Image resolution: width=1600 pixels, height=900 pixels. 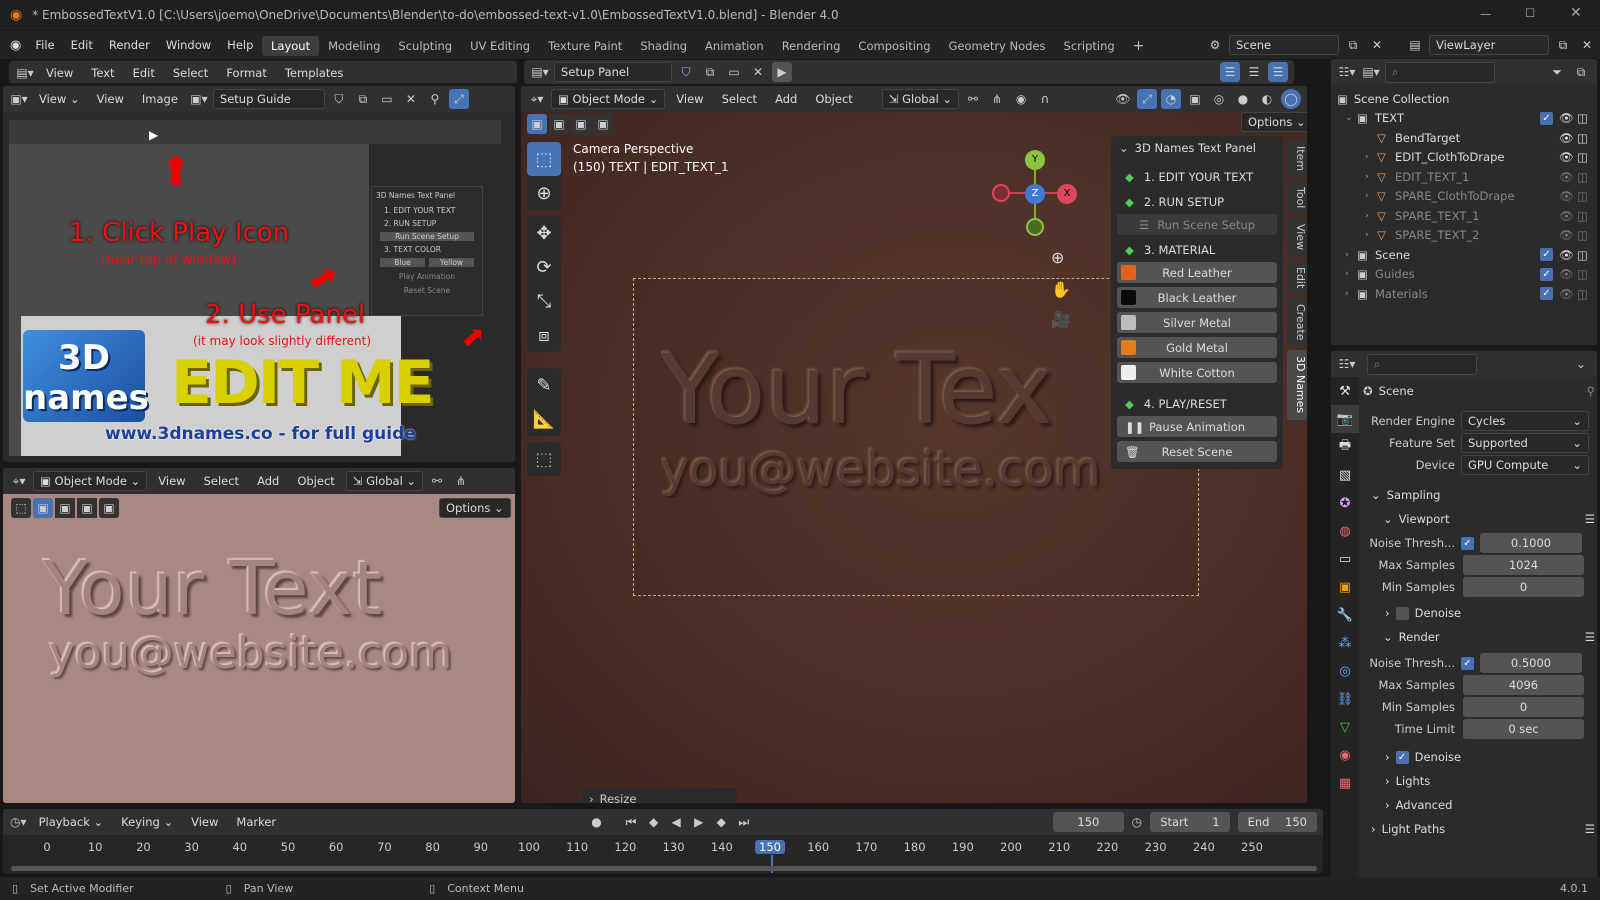 I want to click on syntax-highlight-icon: ☰, so click(x=1278, y=72).